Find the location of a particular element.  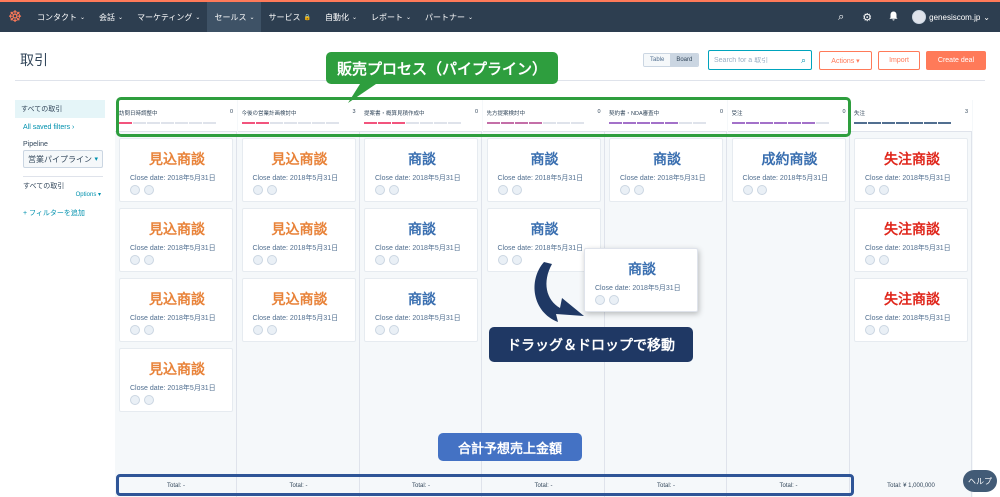

bell-icon-shape is located at coordinates (893, 15).